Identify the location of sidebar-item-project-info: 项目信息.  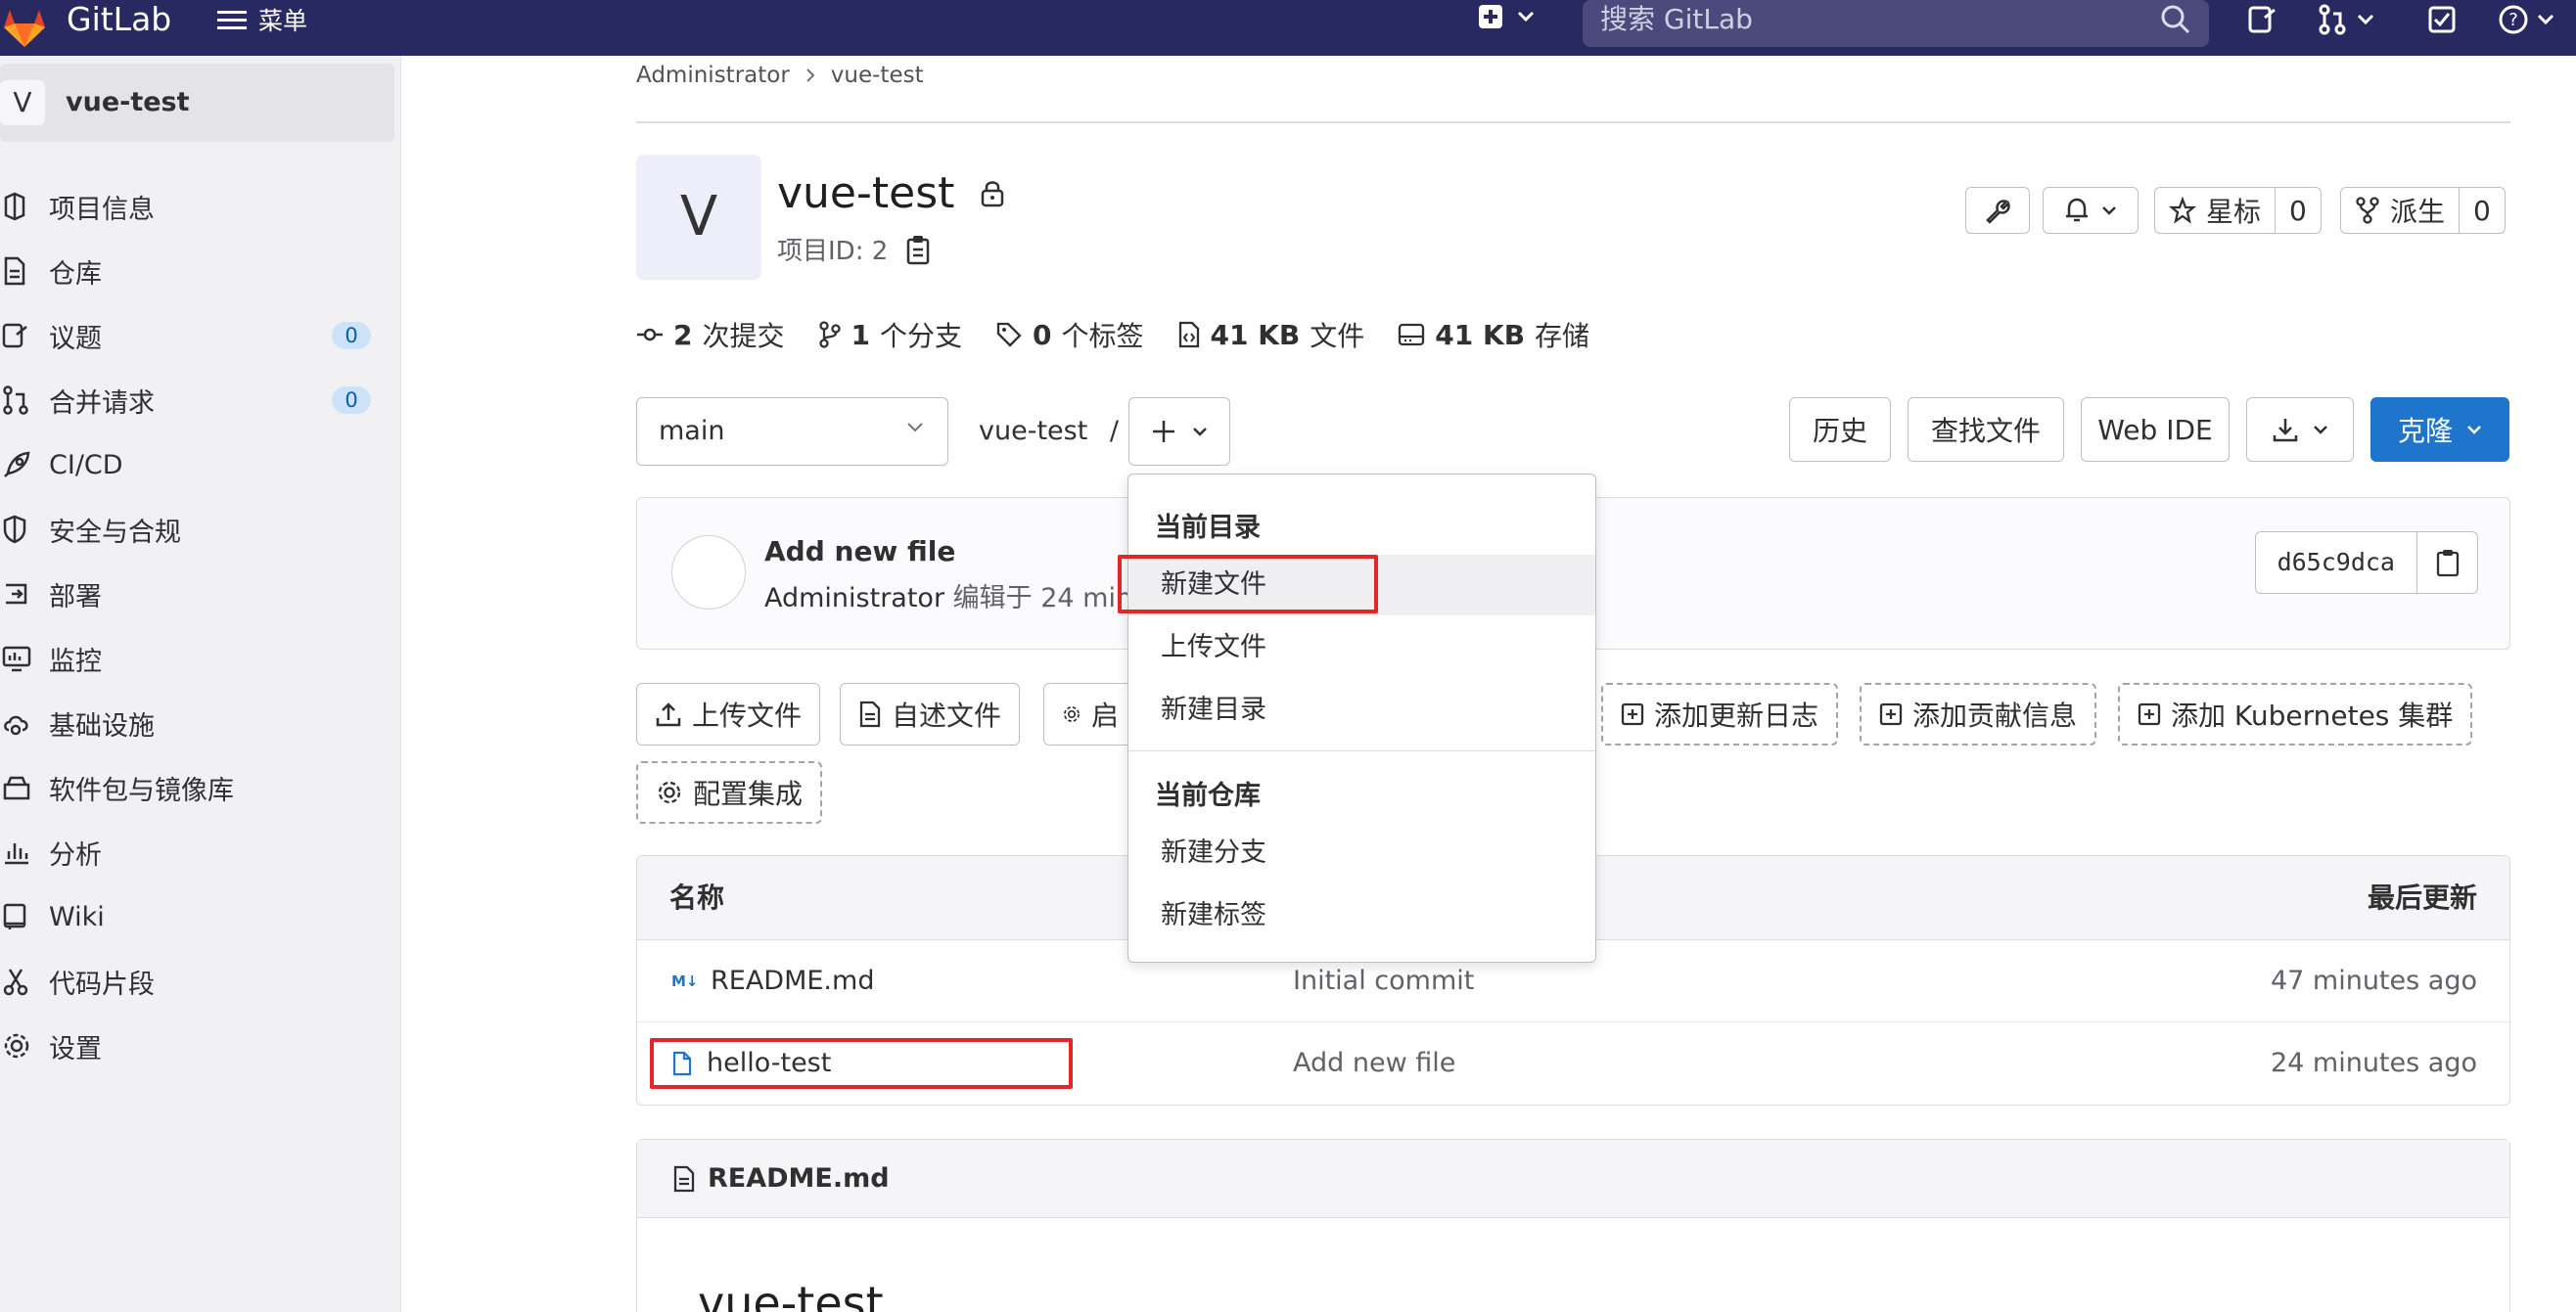
(196, 206).